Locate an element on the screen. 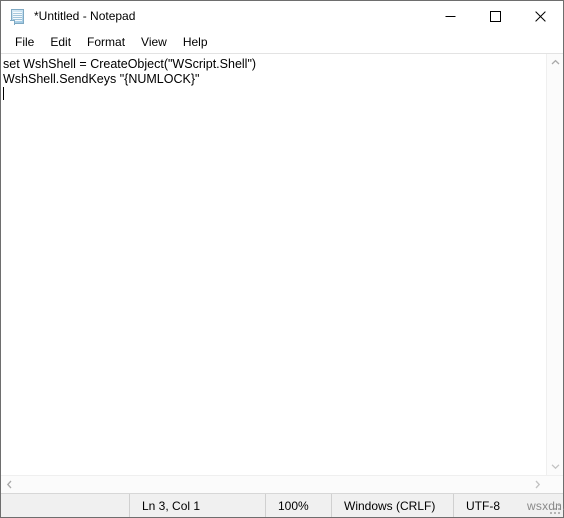 This screenshot has width=564, height=518. resize-grip is located at coordinates (555, 509).